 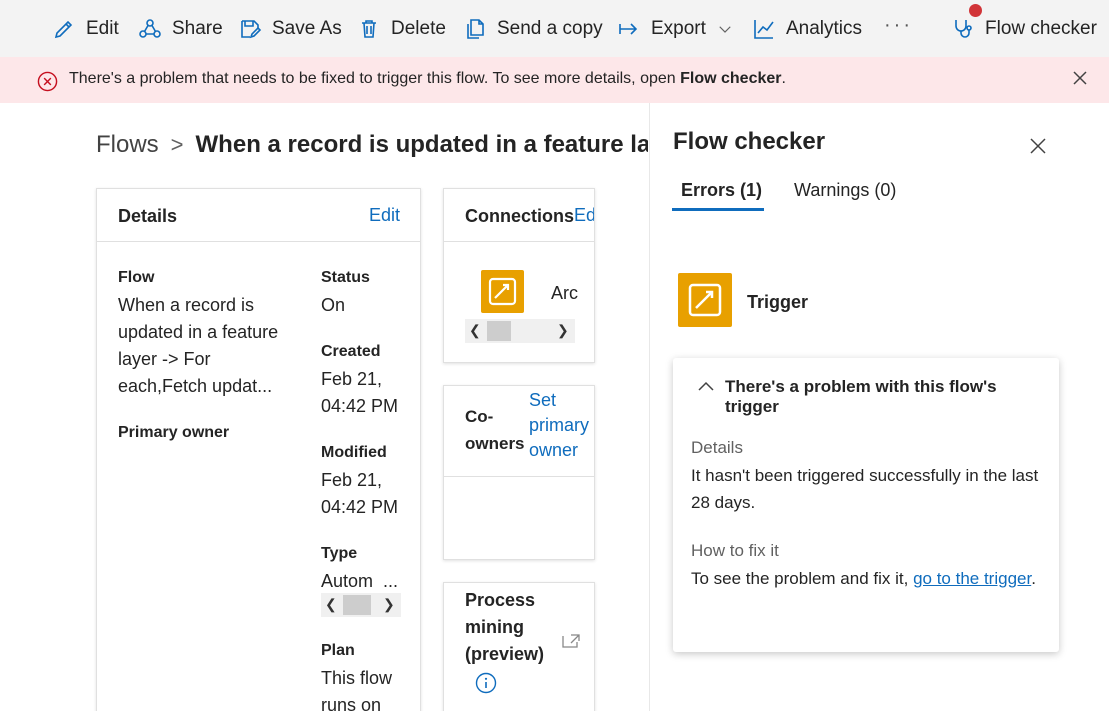 What do you see at coordinates (505, 627) in the screenshot?
I see `process-mining-title: Process mining (preview)` at bounding box center [505, 627].